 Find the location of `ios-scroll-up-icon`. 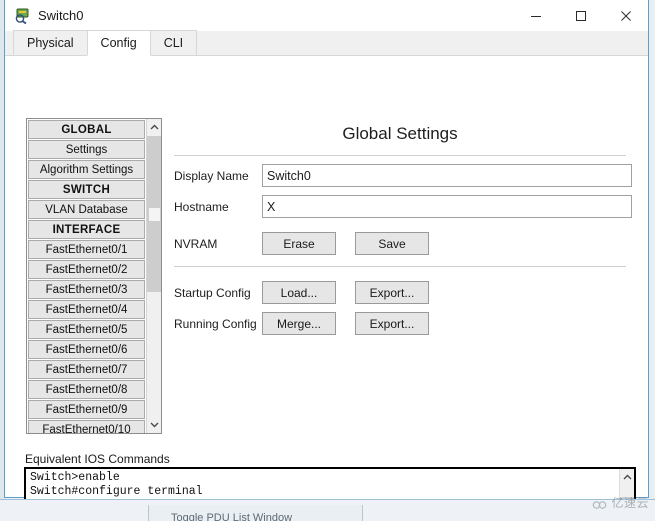

ios-scroll-up-icon is located at coordinates (627, 477).